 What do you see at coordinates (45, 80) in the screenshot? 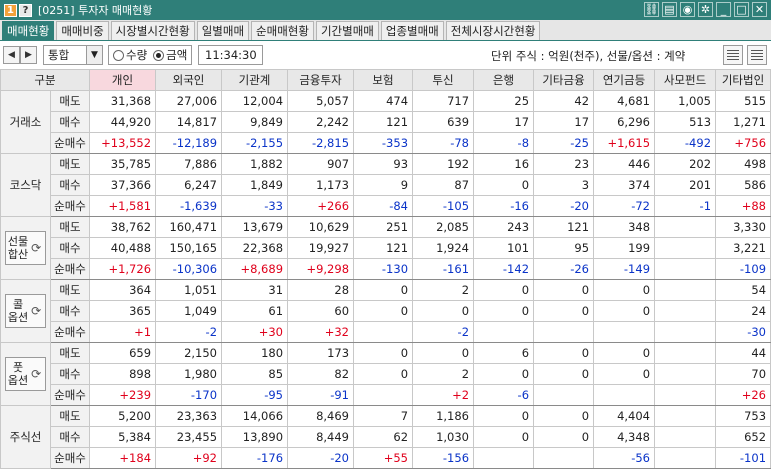
I see `header-category: 구분` at bounding box center [45, 80].